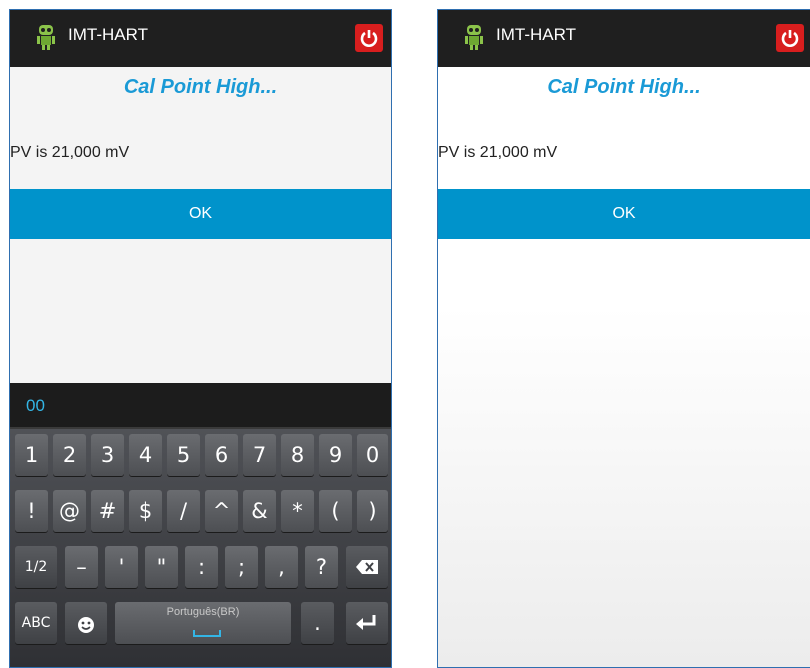 This screenshot has height=668, width=810. Describe the element at coordinates (321, 567) in the screenshot. I see `key-question: ?` at that location.